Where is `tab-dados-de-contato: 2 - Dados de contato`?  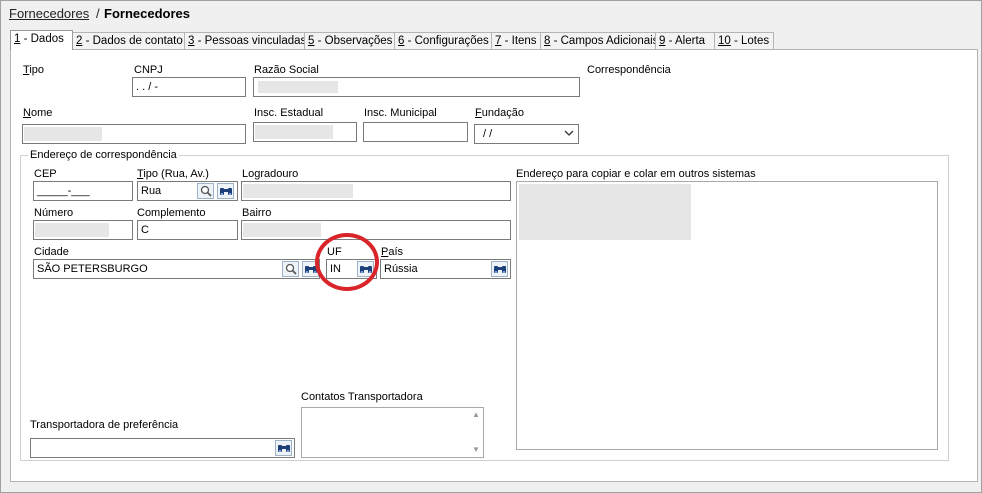
tab-dados-de-contato: 2 - Dados de contato is located at coordinates (128, 40).